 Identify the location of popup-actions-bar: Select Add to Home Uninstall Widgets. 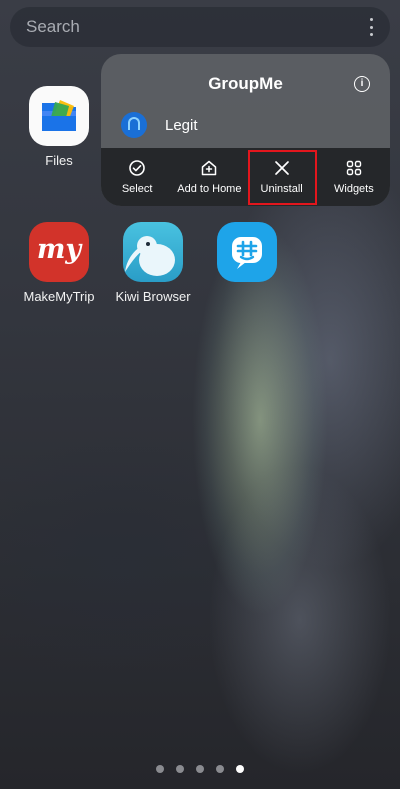
(245, 177).